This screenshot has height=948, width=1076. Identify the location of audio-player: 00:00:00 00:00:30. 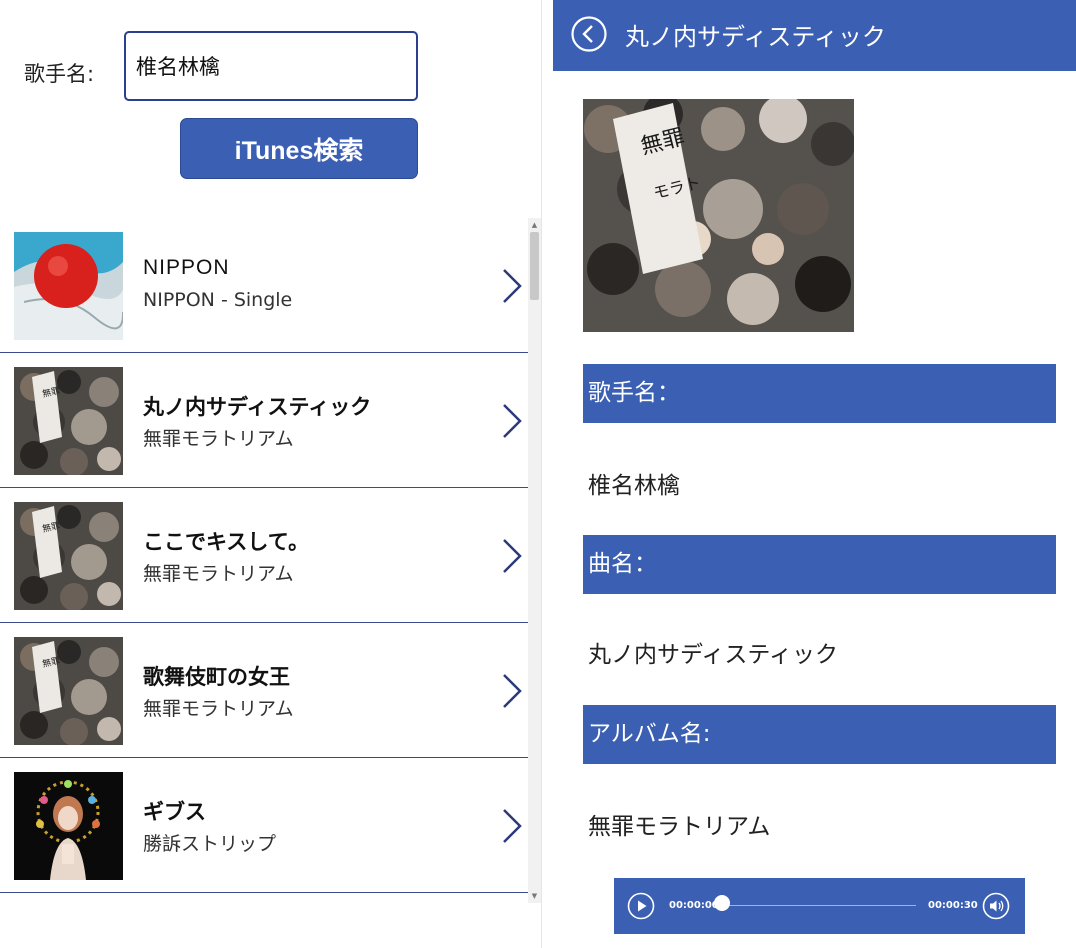
(819, 906).